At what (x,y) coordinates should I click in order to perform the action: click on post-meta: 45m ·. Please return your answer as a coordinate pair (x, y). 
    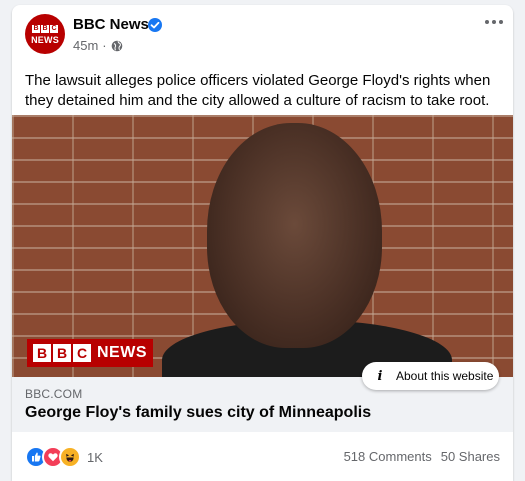
    Looking at the image, I should click on (98, 45).